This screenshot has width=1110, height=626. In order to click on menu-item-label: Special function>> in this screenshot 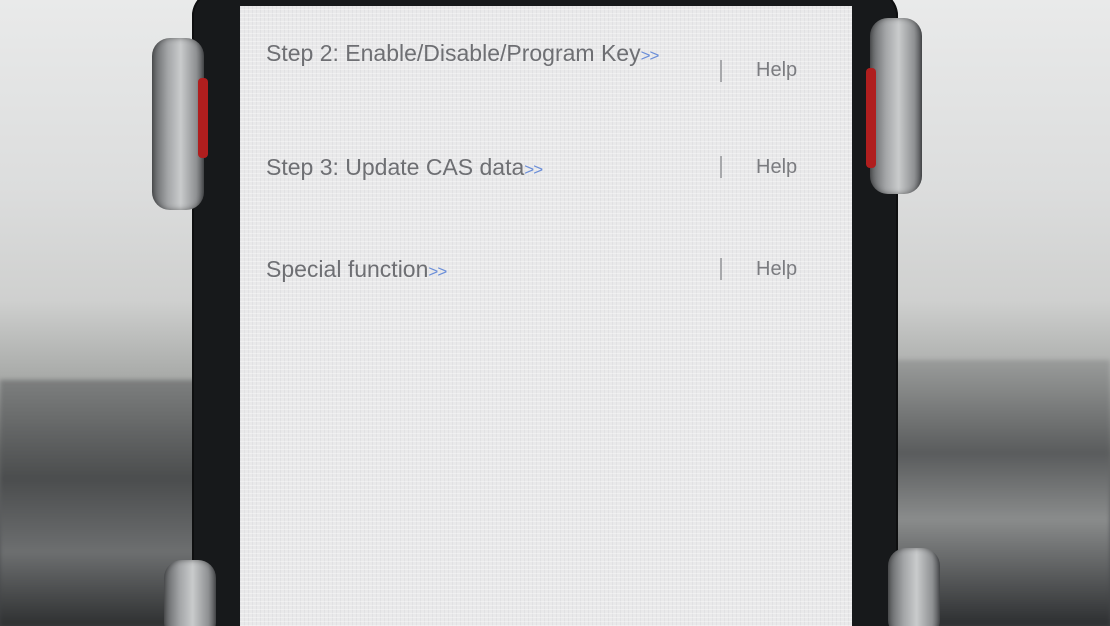, I will do `click(356, 269)`.